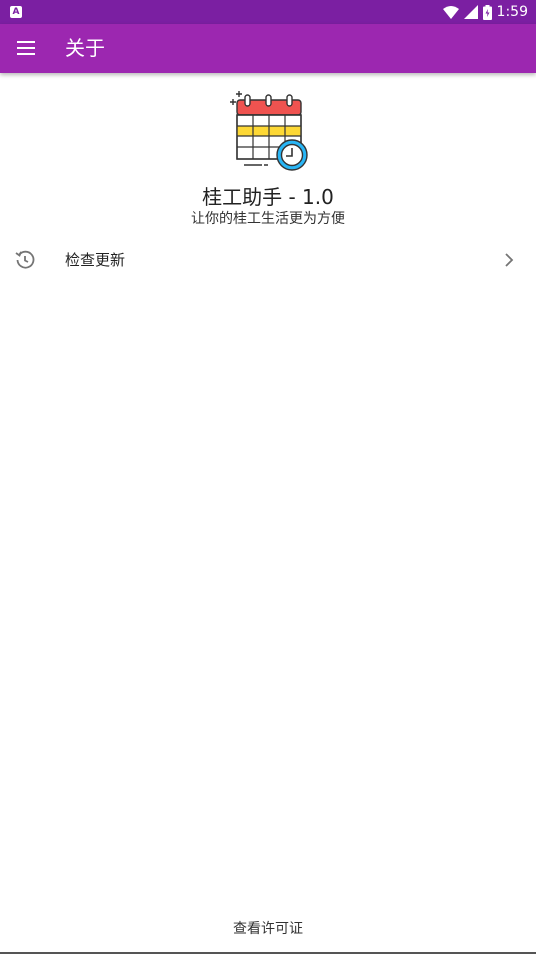 The image size is (536, 954). I want to click on chevron-right-icon, so click(509, 260).